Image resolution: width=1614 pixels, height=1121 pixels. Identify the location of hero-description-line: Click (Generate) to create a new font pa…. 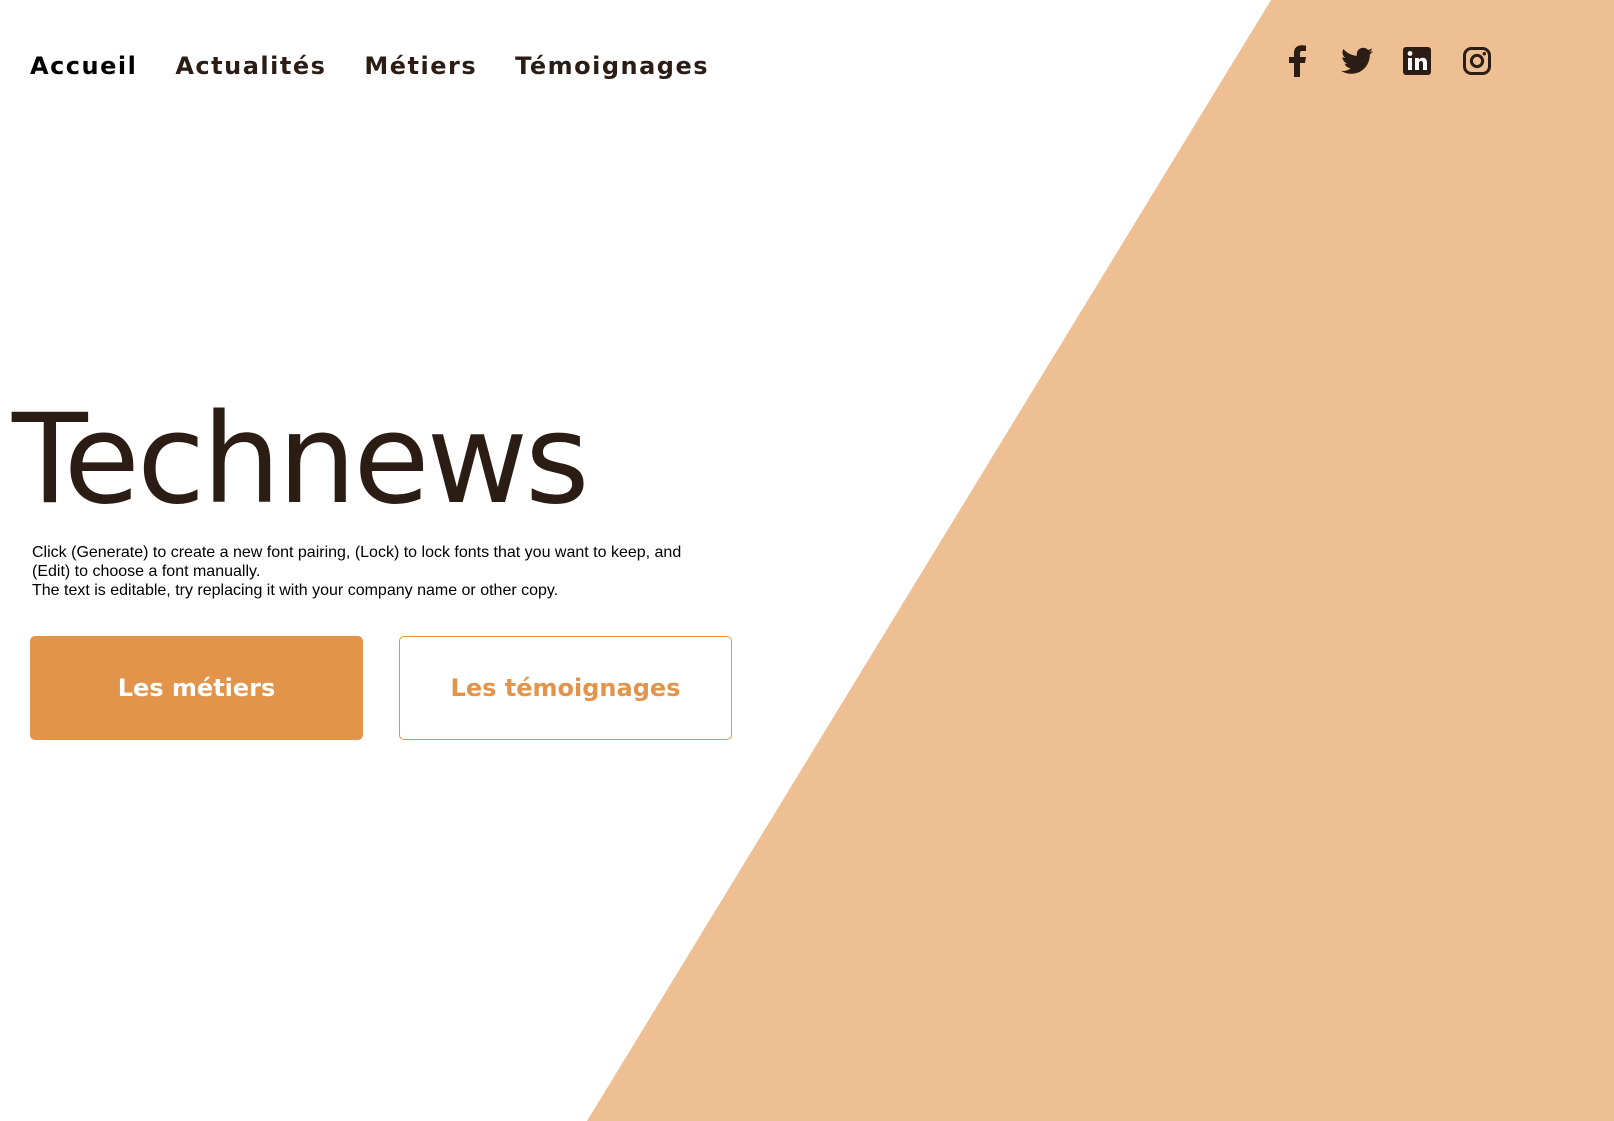
(357, 562).